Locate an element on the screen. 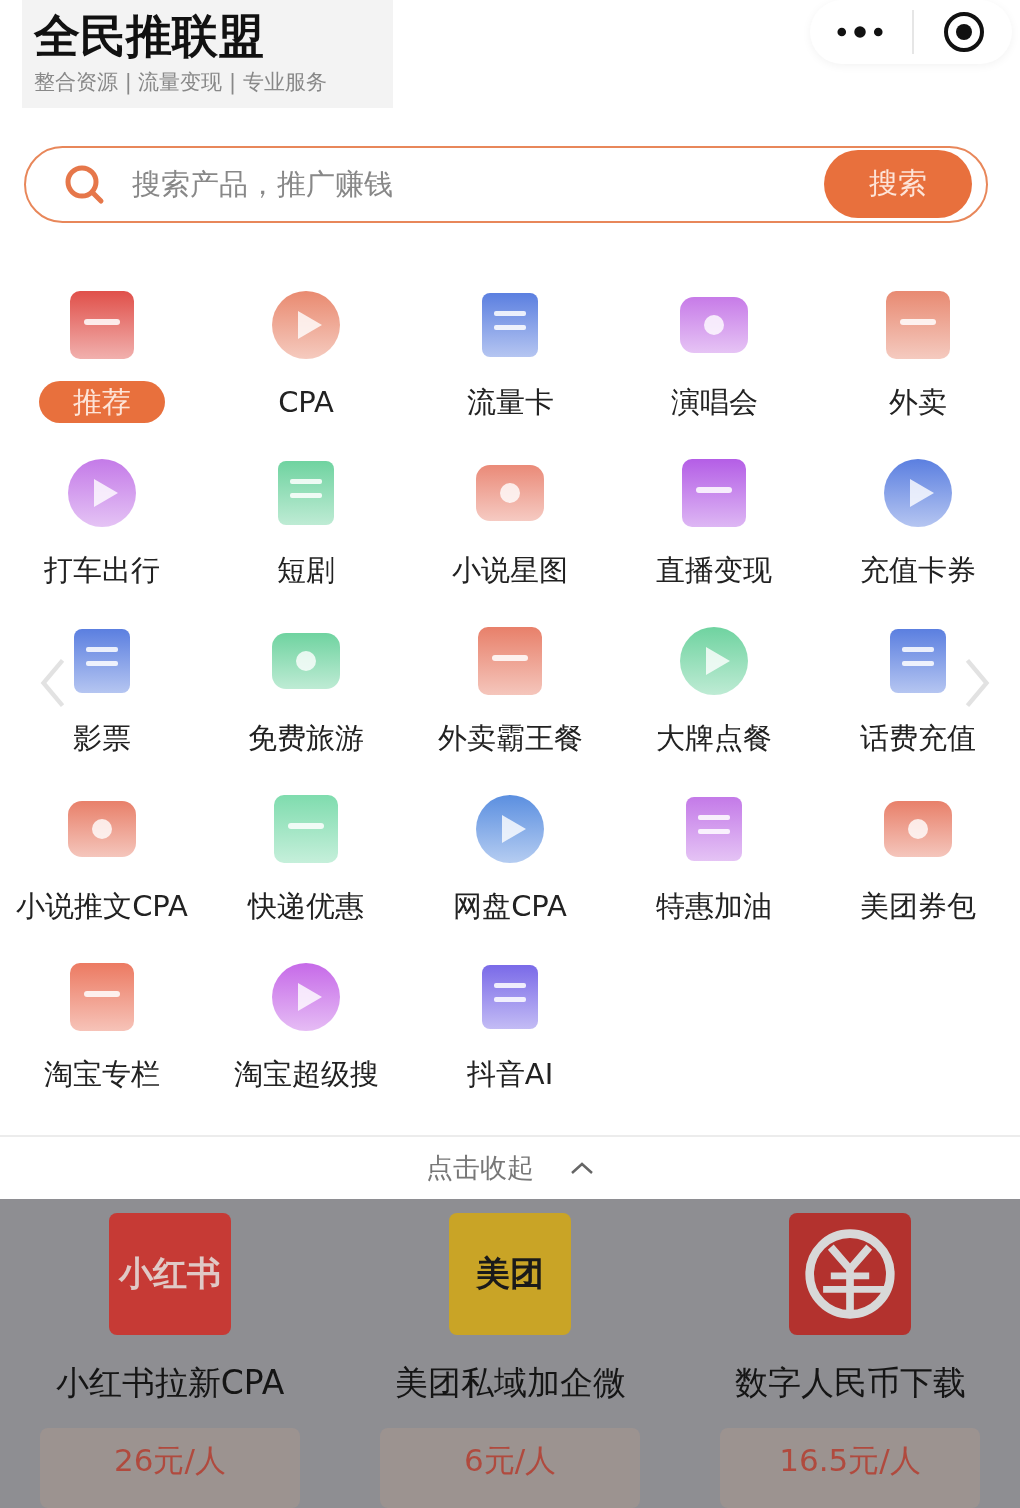  currency-icon is located at coordinates (850, 1274).